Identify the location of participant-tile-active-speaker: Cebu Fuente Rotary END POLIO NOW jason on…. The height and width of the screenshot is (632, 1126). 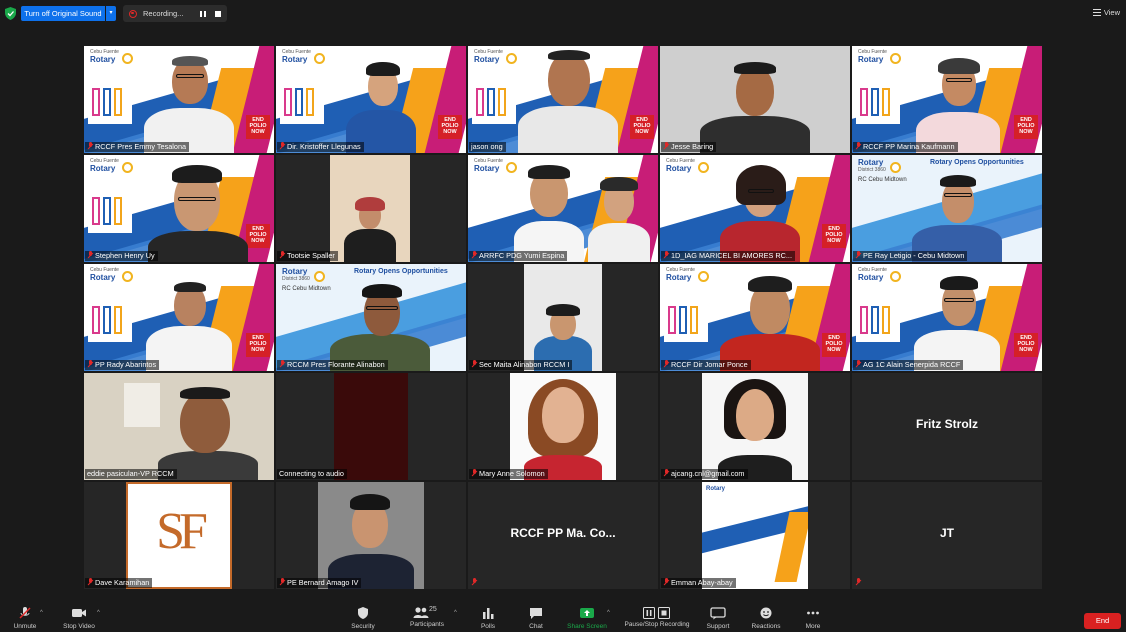
(563, 99).